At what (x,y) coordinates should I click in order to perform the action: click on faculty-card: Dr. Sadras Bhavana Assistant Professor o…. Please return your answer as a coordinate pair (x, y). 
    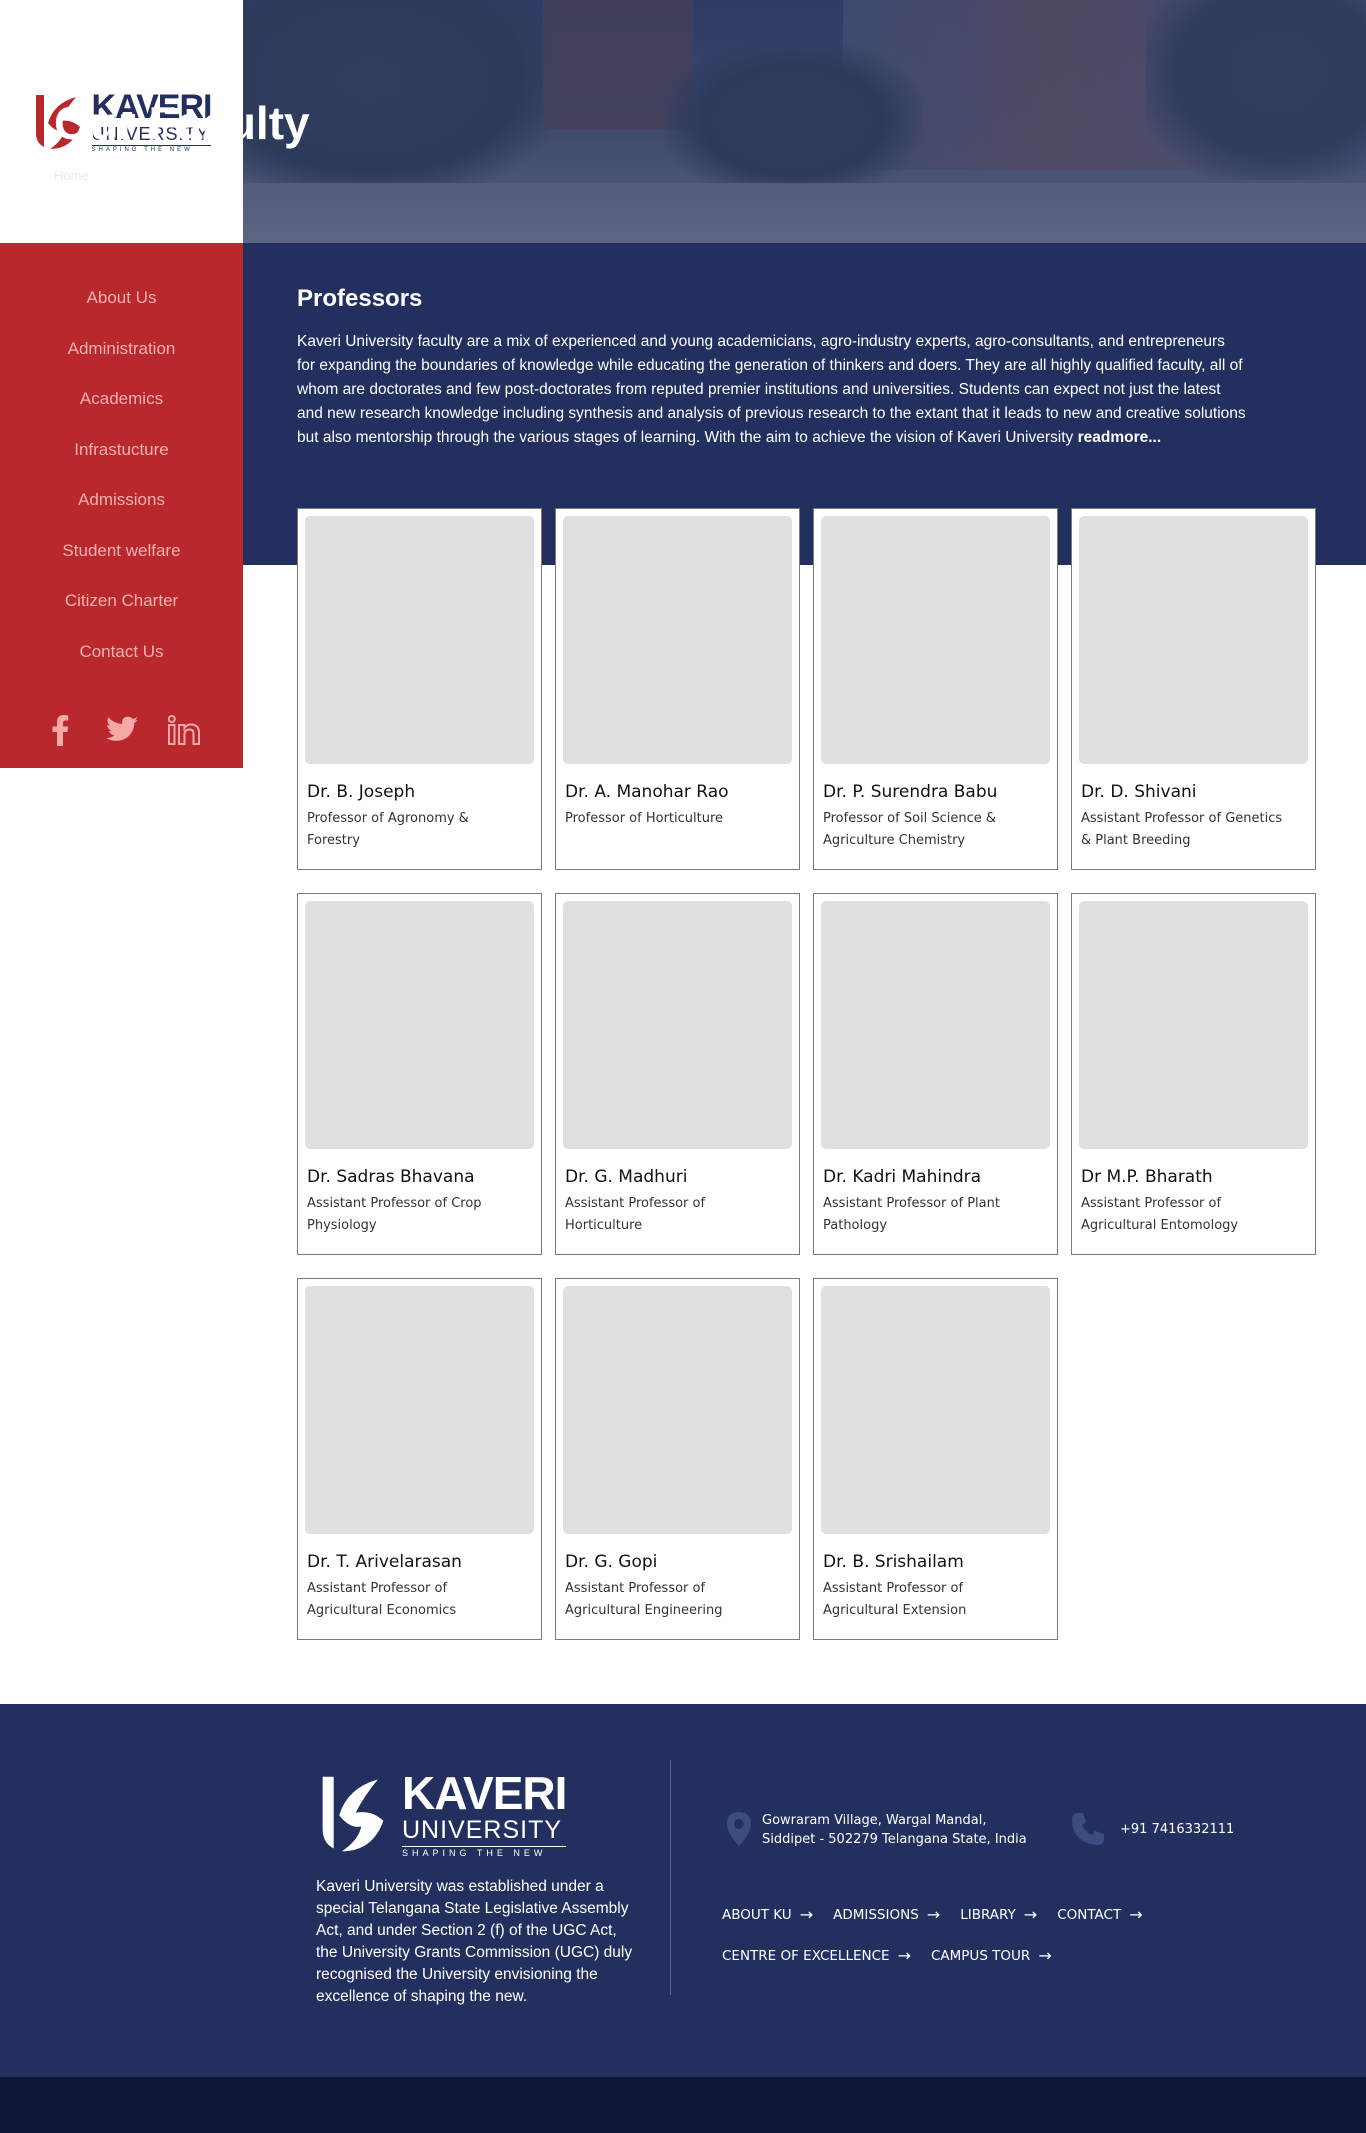
    Looking at the image, I should click on (419, 1074).